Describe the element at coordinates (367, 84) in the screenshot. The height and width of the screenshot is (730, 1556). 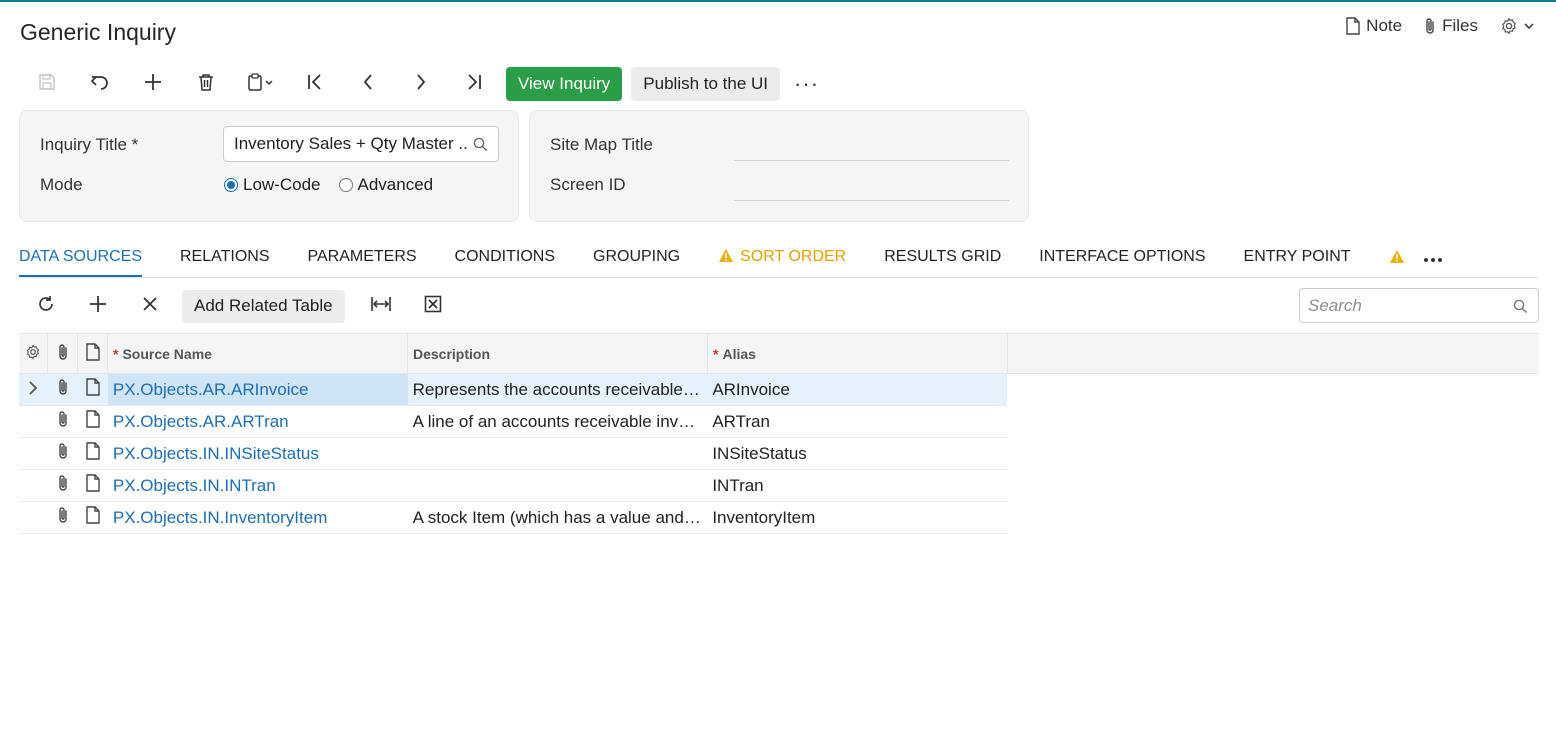
I see `previous-record-button` at that location.